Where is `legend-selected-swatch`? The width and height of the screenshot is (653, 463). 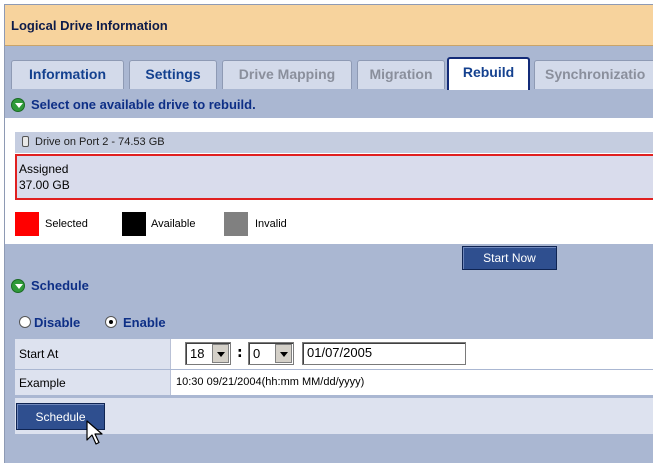
legend-selected-swatch is located at coordinates (27, 224).